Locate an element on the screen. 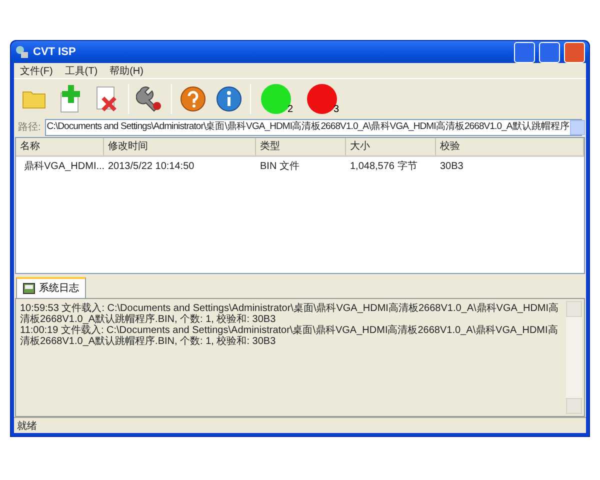 Image resolution: width=600 pixels, height=480 pixels. path-dropdown: C:\Documents and Settings\Administrator\桌面\鼎科VGA_HDMI高清板2668V1.0_A\鼎科VGA_HDMI高清板2668V1.0_A默认跳帽程序 is located at coordinates (313, 127).